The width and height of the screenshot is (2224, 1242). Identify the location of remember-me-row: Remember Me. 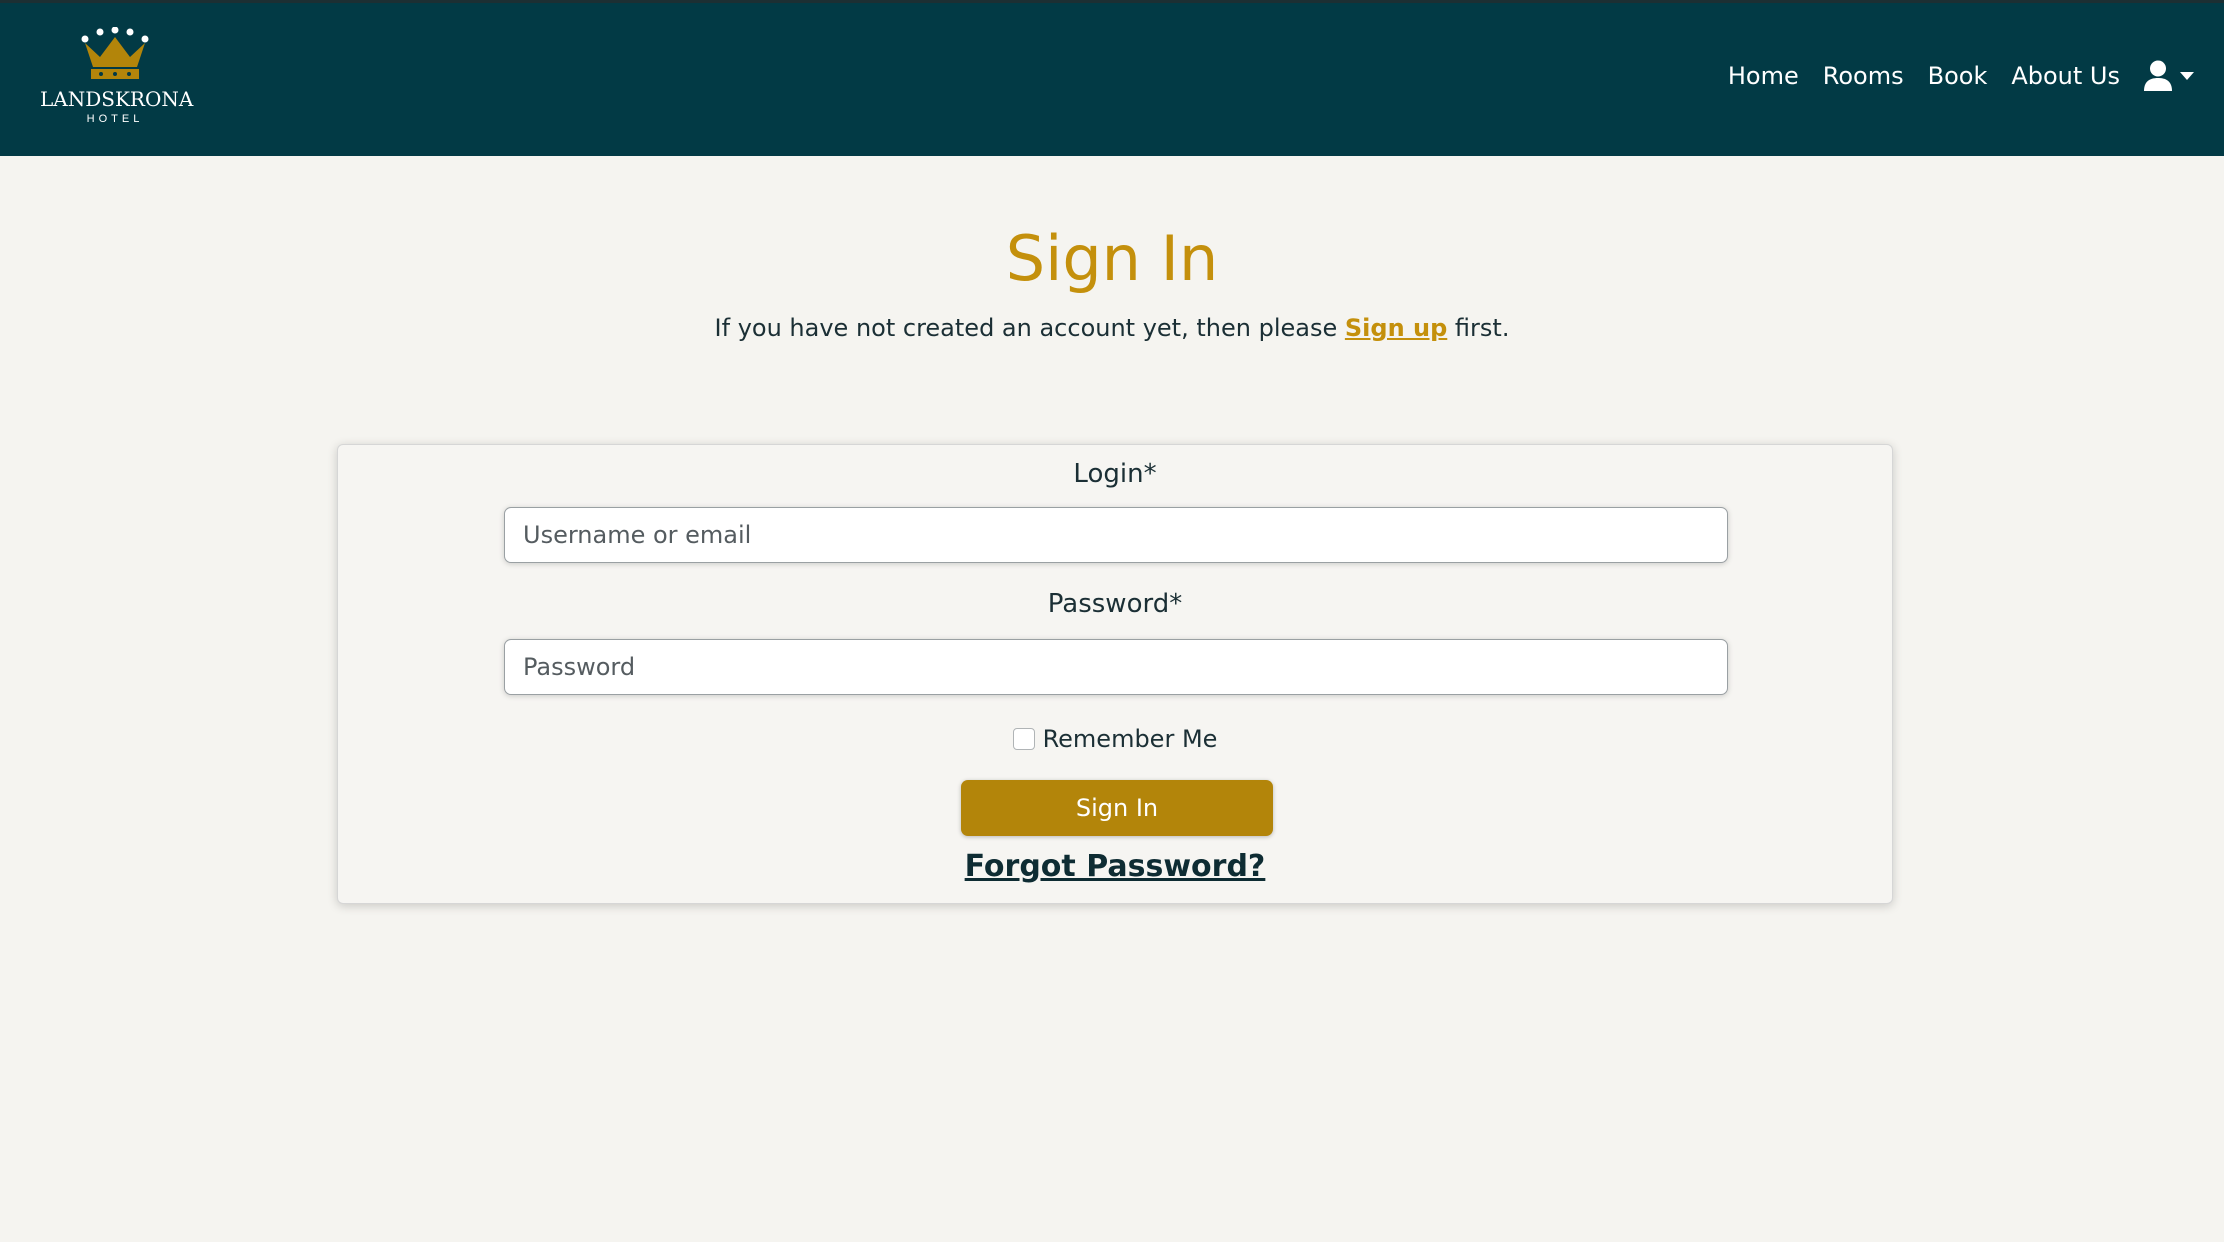
(1115, 739).